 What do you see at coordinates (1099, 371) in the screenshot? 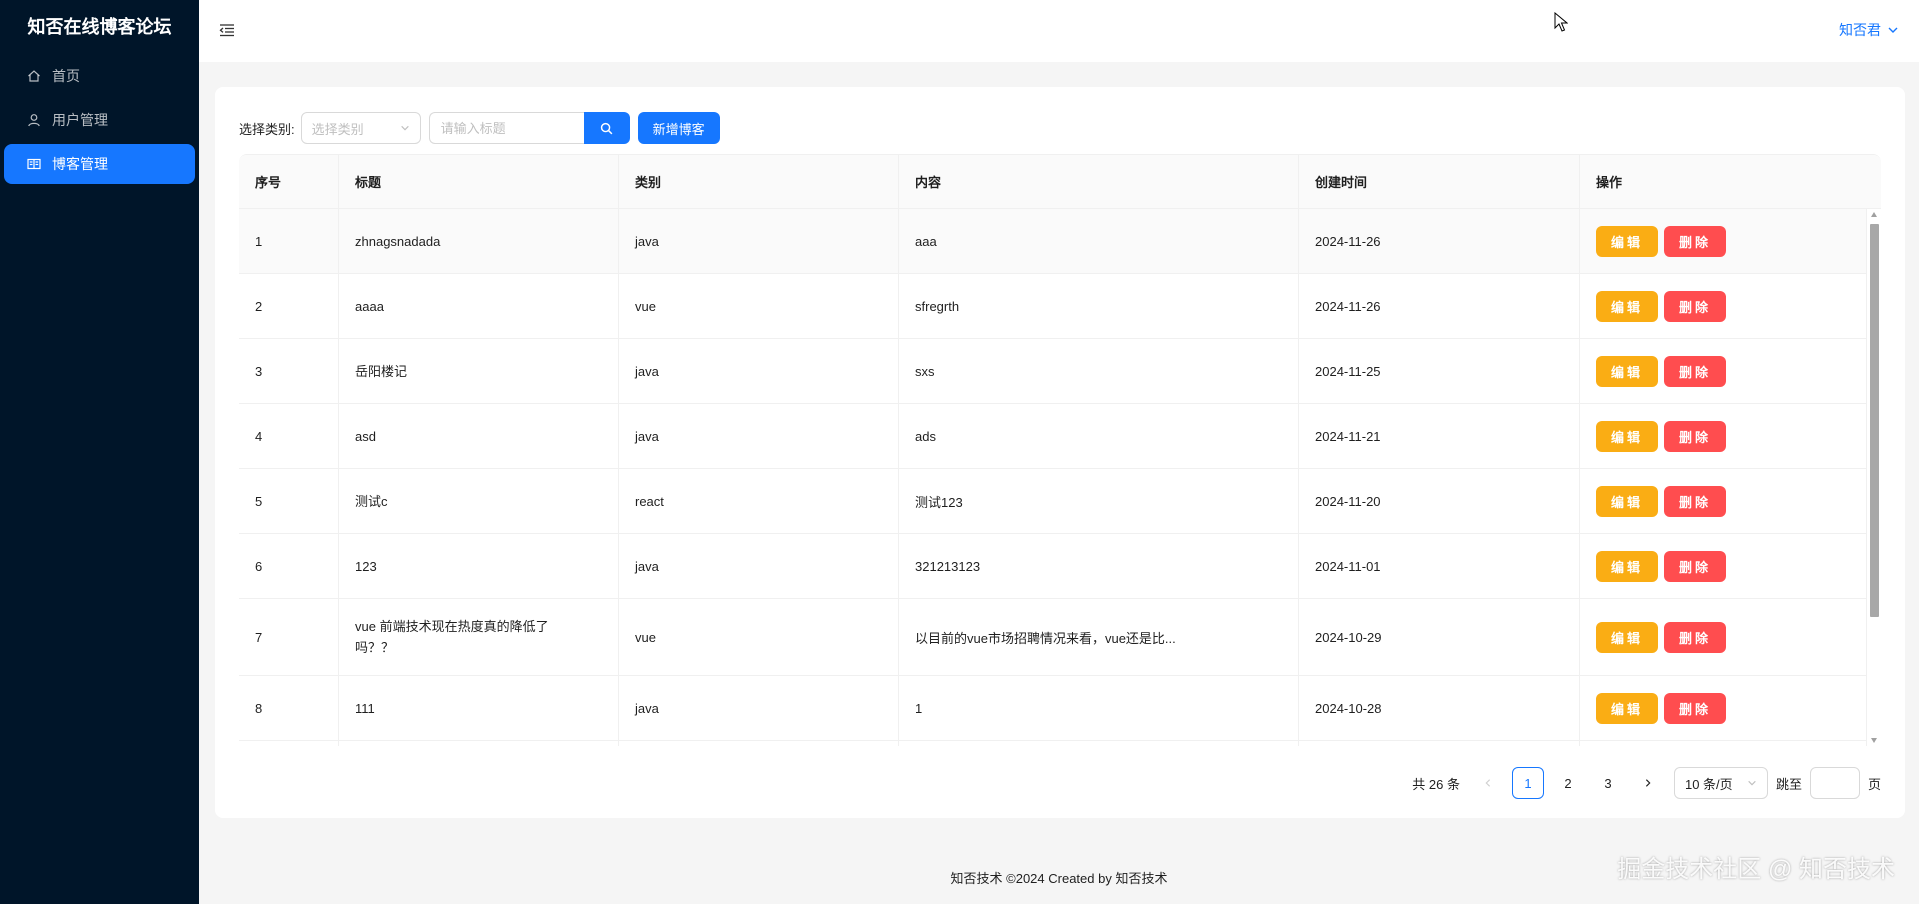
I see `row-content: sxs` at bounding box center [1099, 371].